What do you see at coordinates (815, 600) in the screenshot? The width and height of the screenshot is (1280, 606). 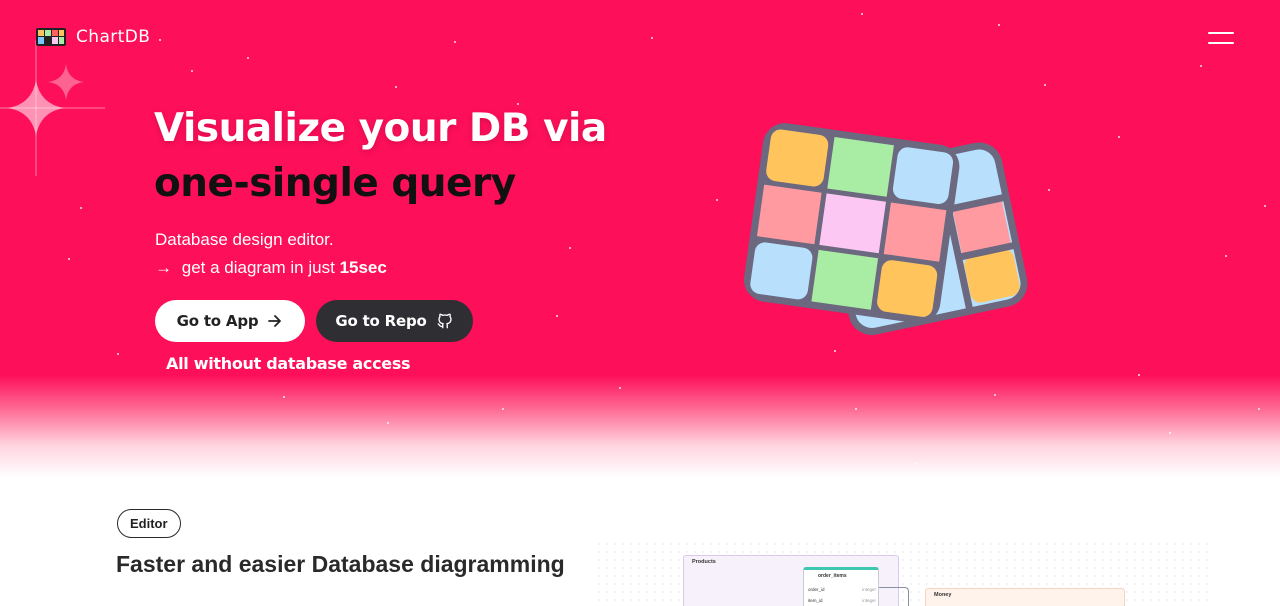 I see `column-name: item_id` at bounding box center [815, 600].